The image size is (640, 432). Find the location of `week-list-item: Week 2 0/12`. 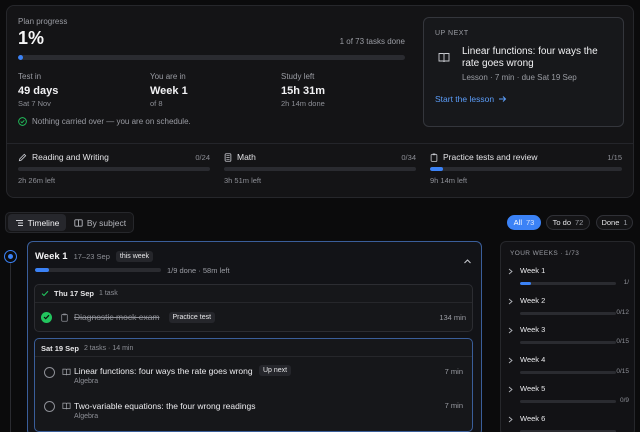

week-list-item: Week 2 0/12 is located at coordinates (568, 309).